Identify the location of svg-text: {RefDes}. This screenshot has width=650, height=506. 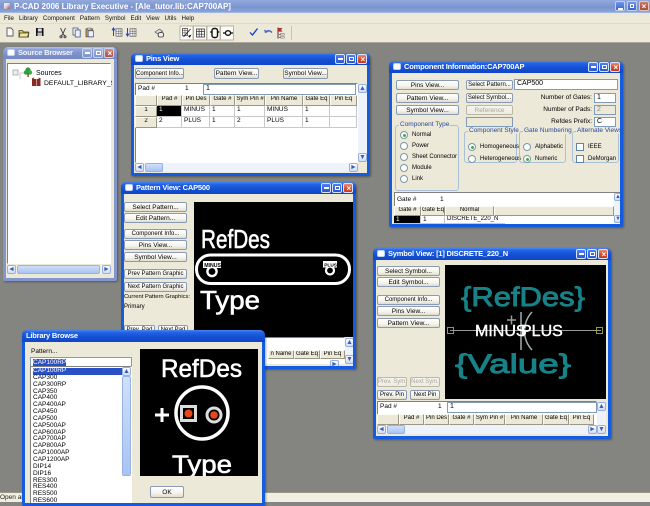
(523, 297).